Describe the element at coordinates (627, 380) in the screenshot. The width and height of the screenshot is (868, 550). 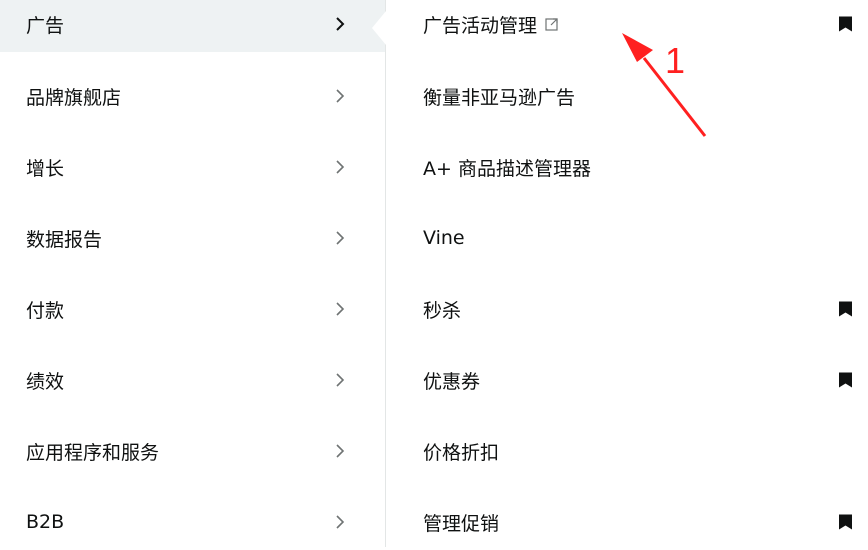
I see `submenu-item-coupons: 优惠券` at that location.